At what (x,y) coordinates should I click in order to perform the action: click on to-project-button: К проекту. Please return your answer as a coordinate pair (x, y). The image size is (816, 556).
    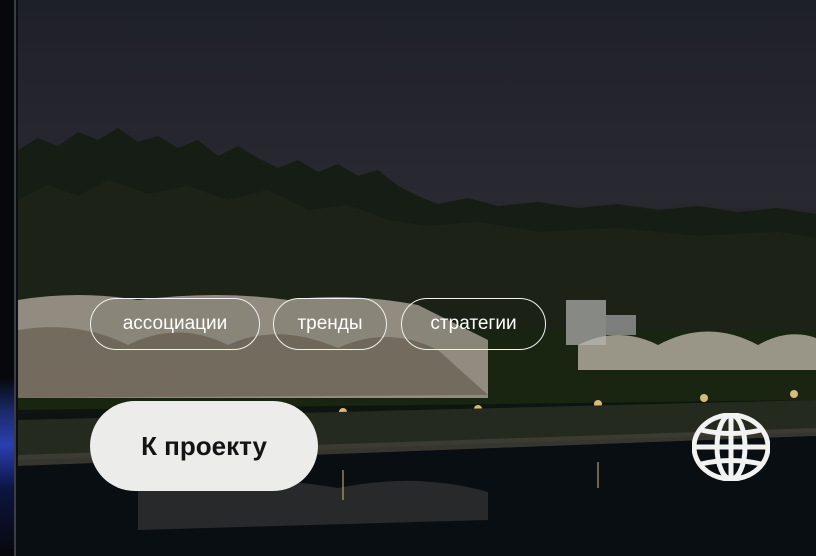
    Looking at the image, I should click on (204, 446).